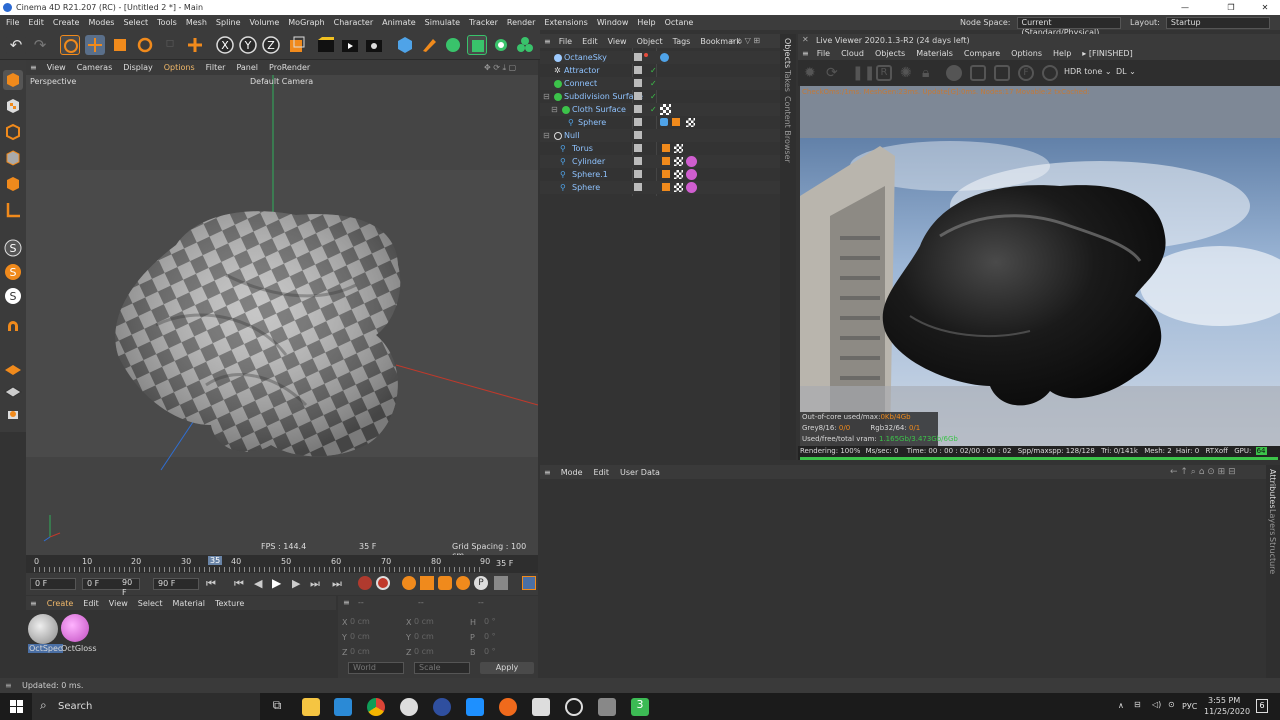 The image size is (1280, 720). Describe the element at coordinates (572, 472) in the screenshot. I see `attr-menu-mode: Mode` at that location.